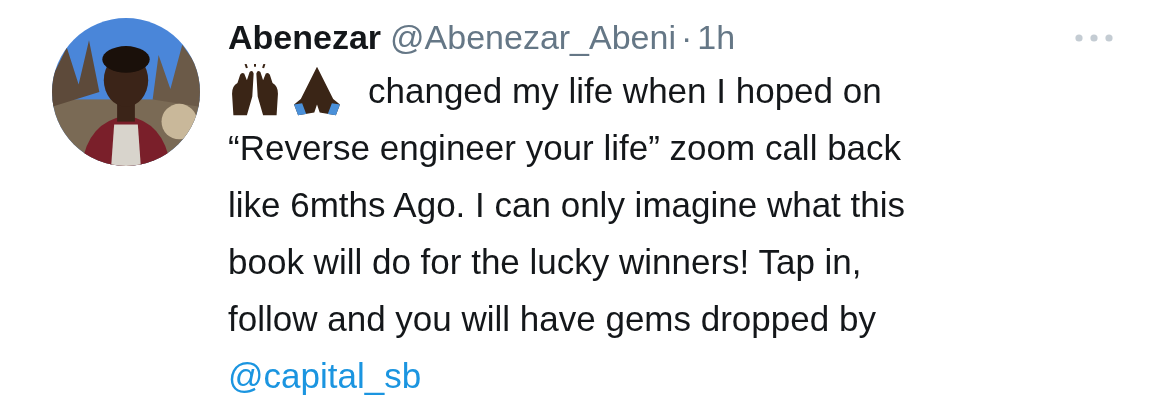 This screenshot has width=1170, height=413. Describe the element at coordinates (325, 375) in the screenshot. I see `mention-link: @capital_sb` at that location.